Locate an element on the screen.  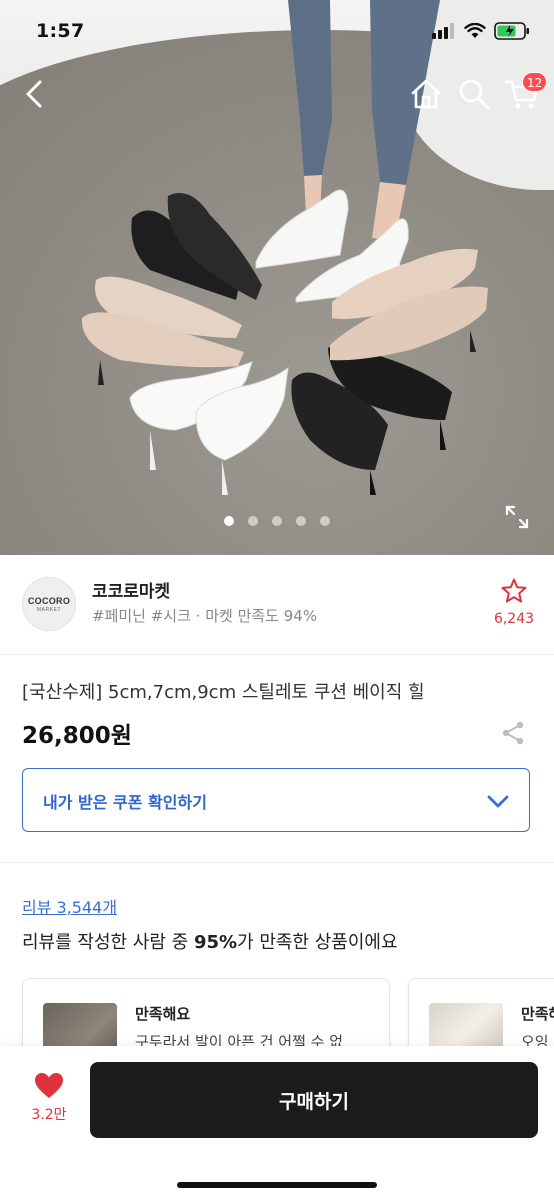
review-summary-suffix: 가 만족한 상품이에요 is located at coordinates (317, 942).